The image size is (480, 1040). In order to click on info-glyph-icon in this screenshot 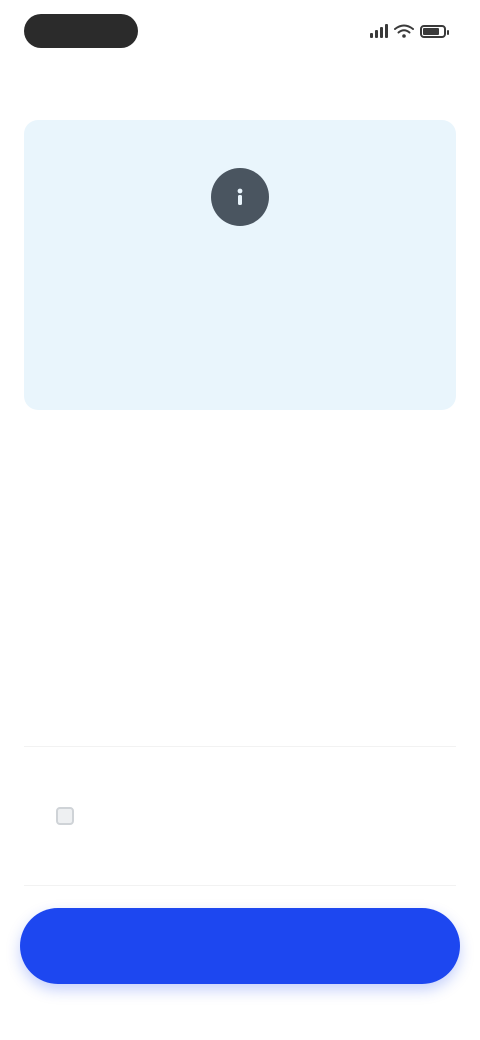, I will do `click(240, 196)`.